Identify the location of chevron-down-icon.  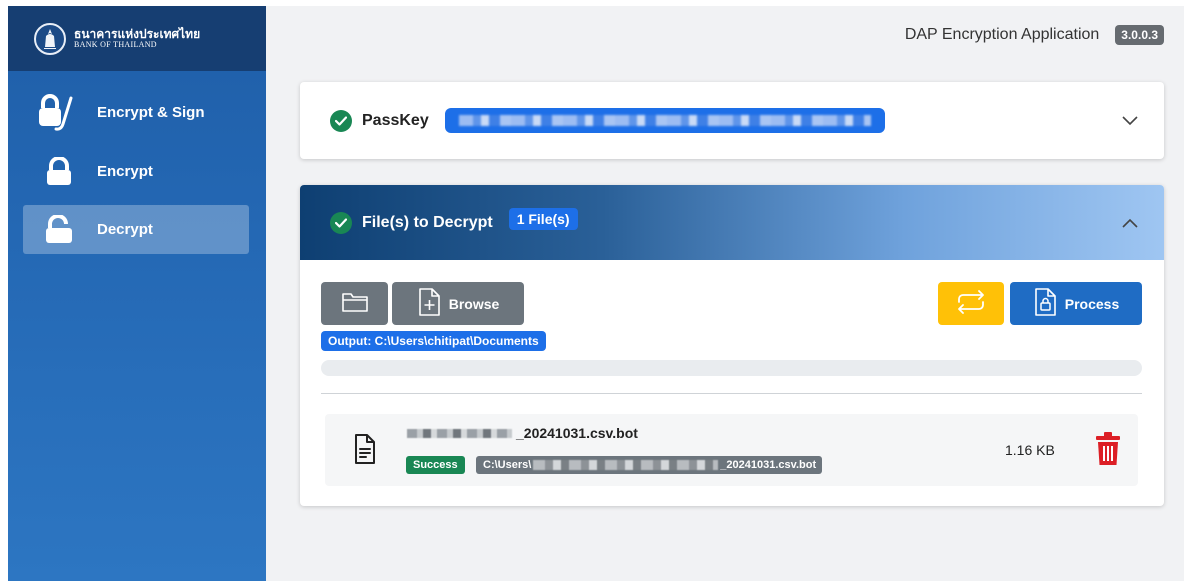
(1130, 121).